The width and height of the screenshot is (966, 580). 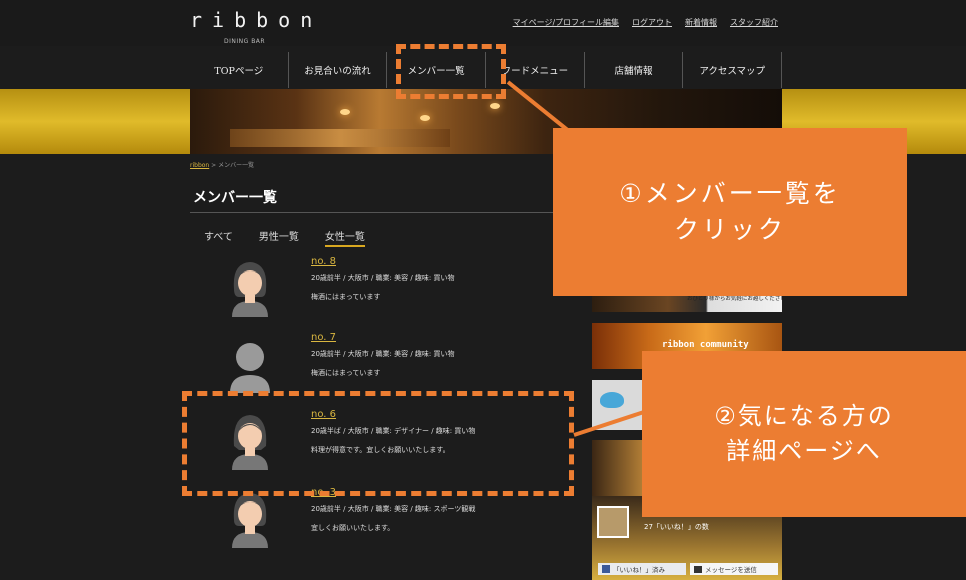 What do you see at coordinates (566, 22) in the screenshot?
I see `mypage-link: マイページ/プロフィール編集` at bounding box center [566, 22].